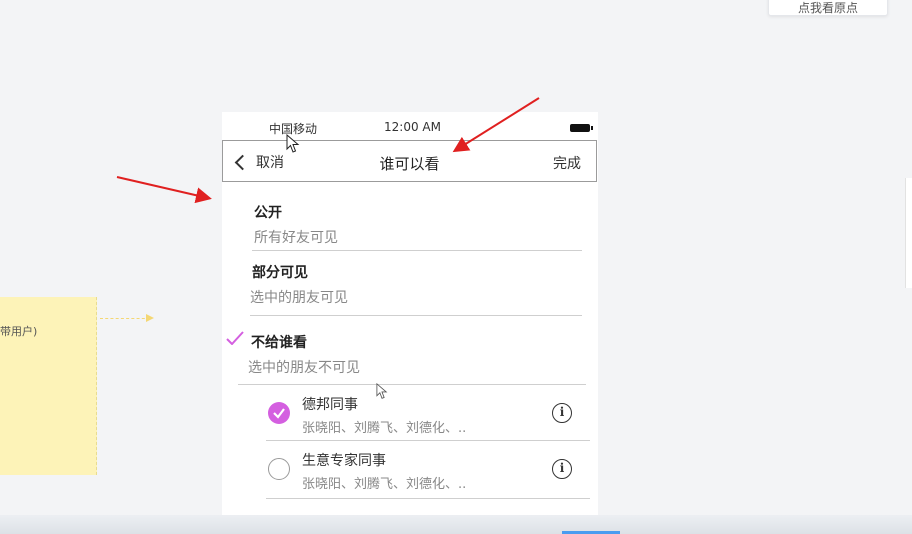 Image resolution: width=912 pixels, height=534 pixels. Describe the element at coordinates (456, 524) in the screenshot. I see `bottom-toolbar-strip` at that location.